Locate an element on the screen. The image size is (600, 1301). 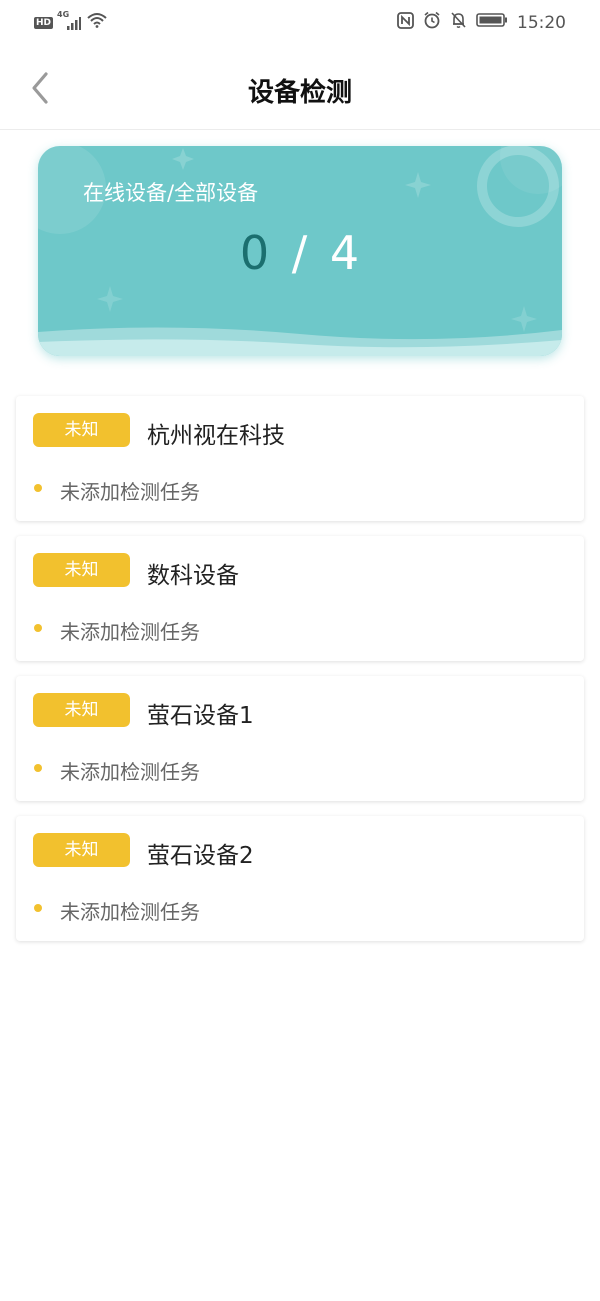
signal-icon: 4G is located at coordinates (69, 20).